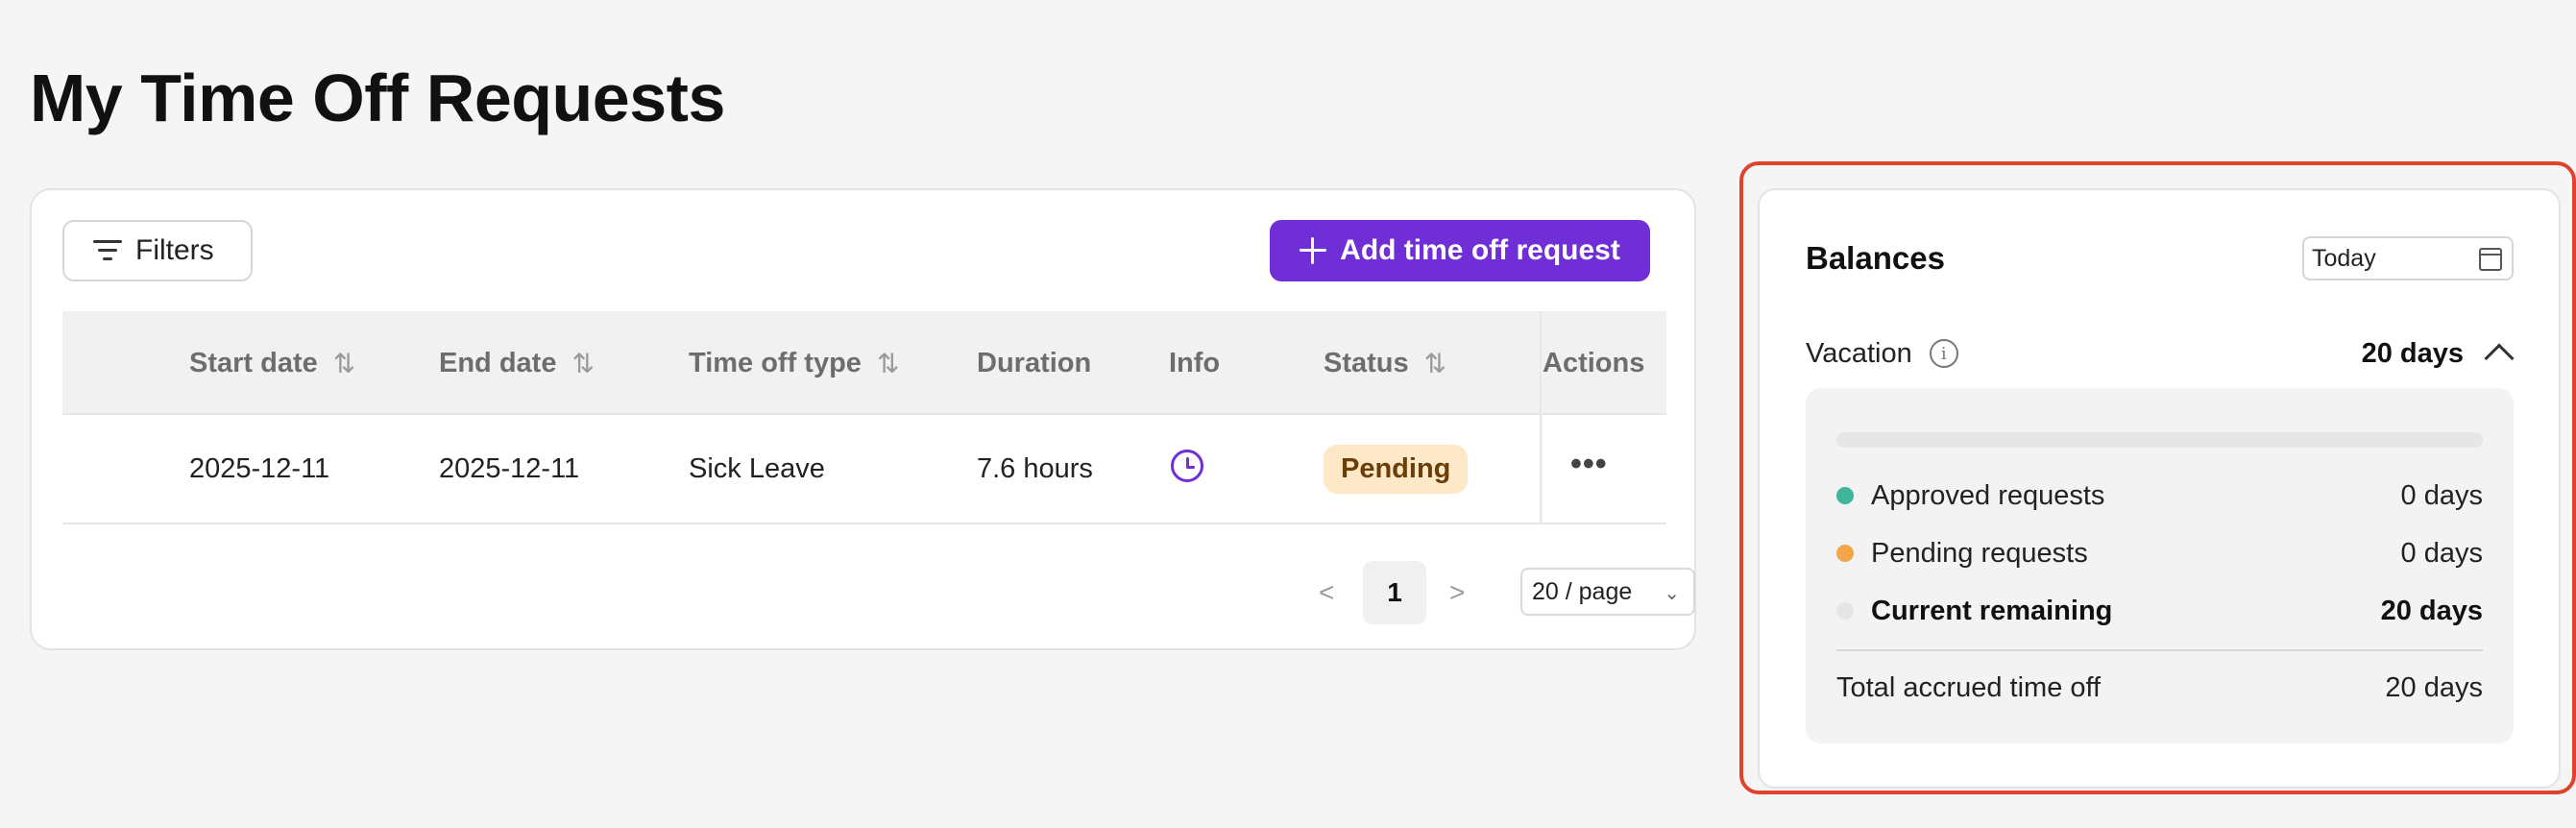 This screenshot has width=2576, height=828. I want to click on cell-time-off-type: Sick Leave, so click(757, 468).